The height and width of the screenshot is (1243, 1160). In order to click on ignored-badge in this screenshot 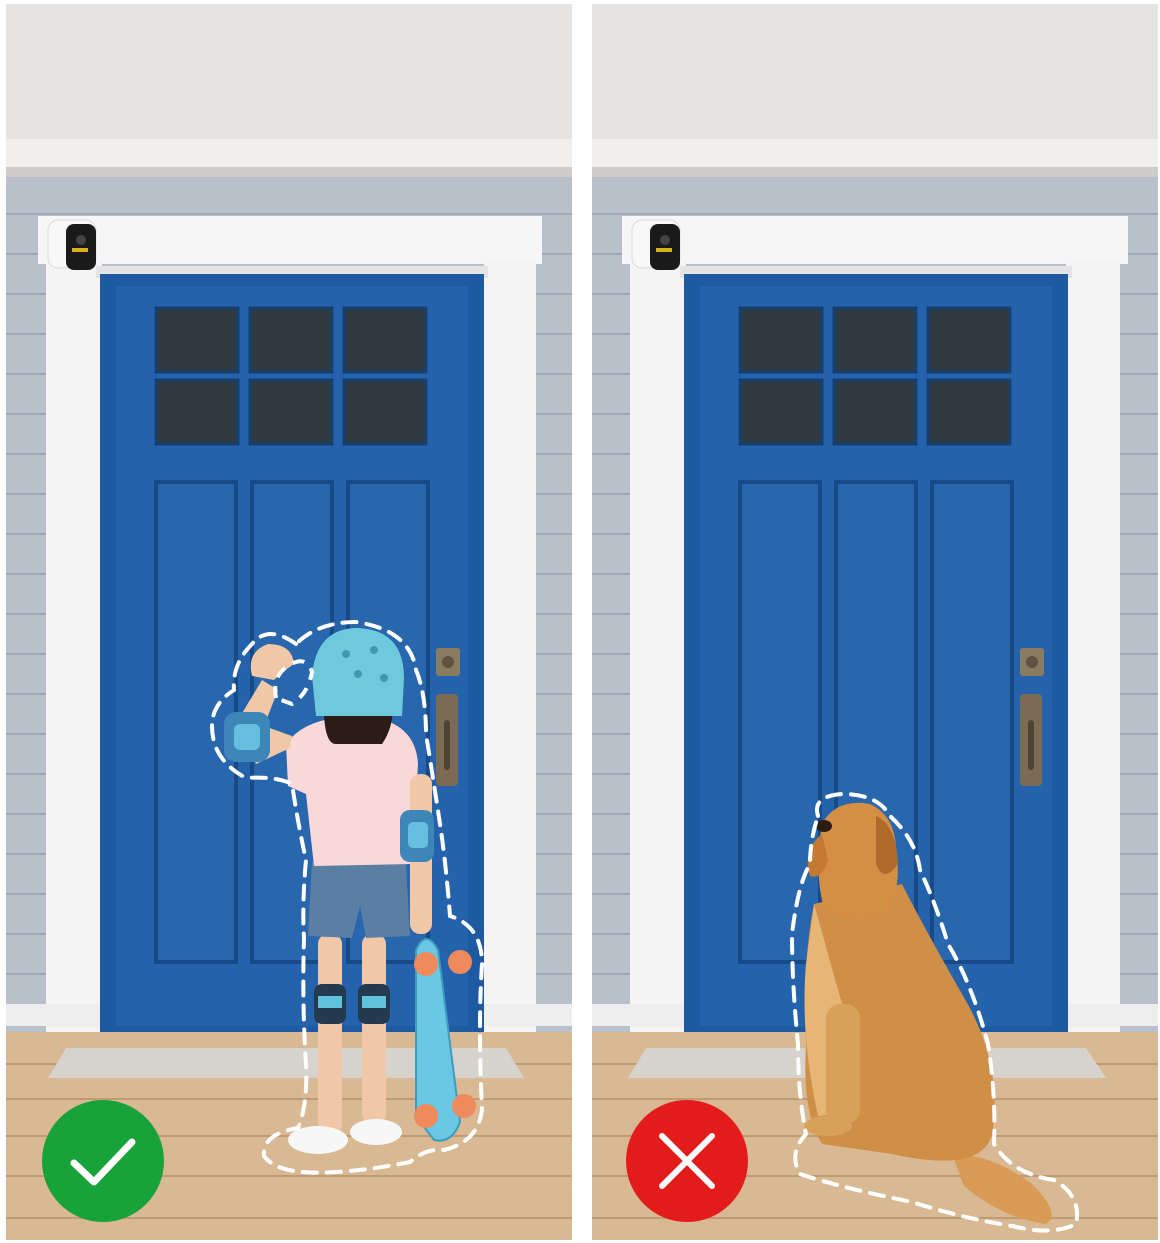, I will do `click(687, 1161)`.